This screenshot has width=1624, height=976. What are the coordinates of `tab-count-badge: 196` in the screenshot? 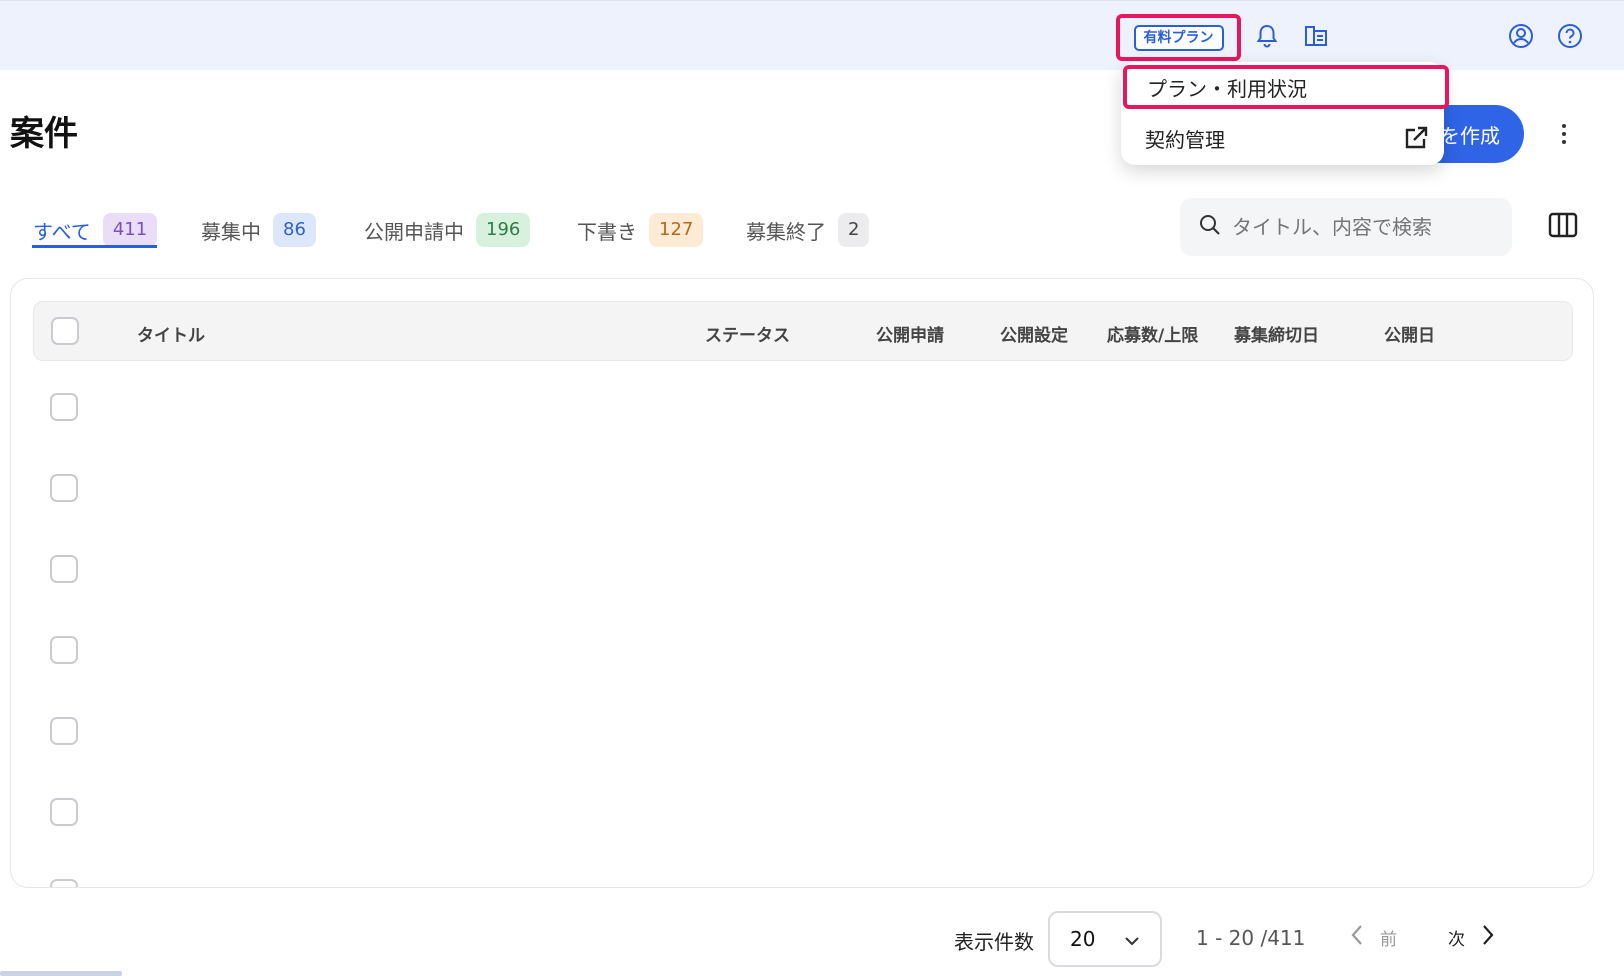 It's located at (503, 230).